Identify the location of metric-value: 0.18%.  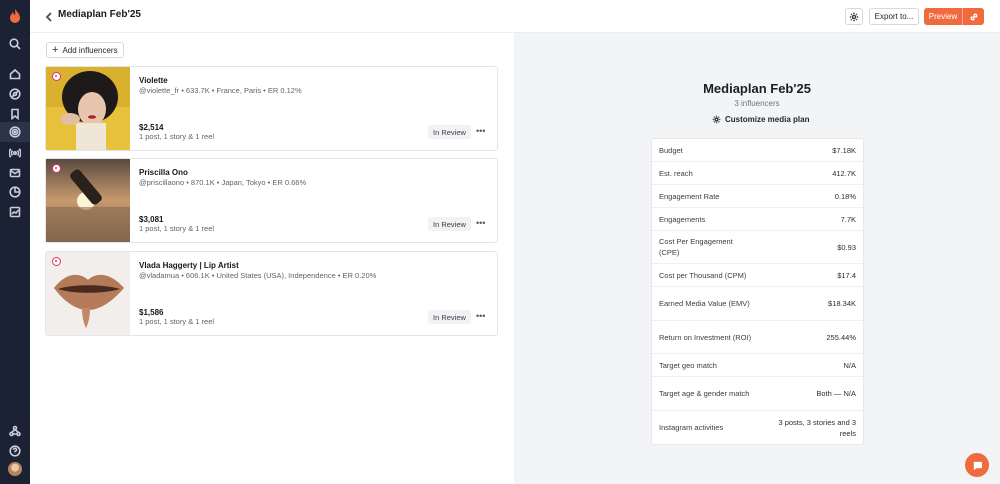
(845, 196).